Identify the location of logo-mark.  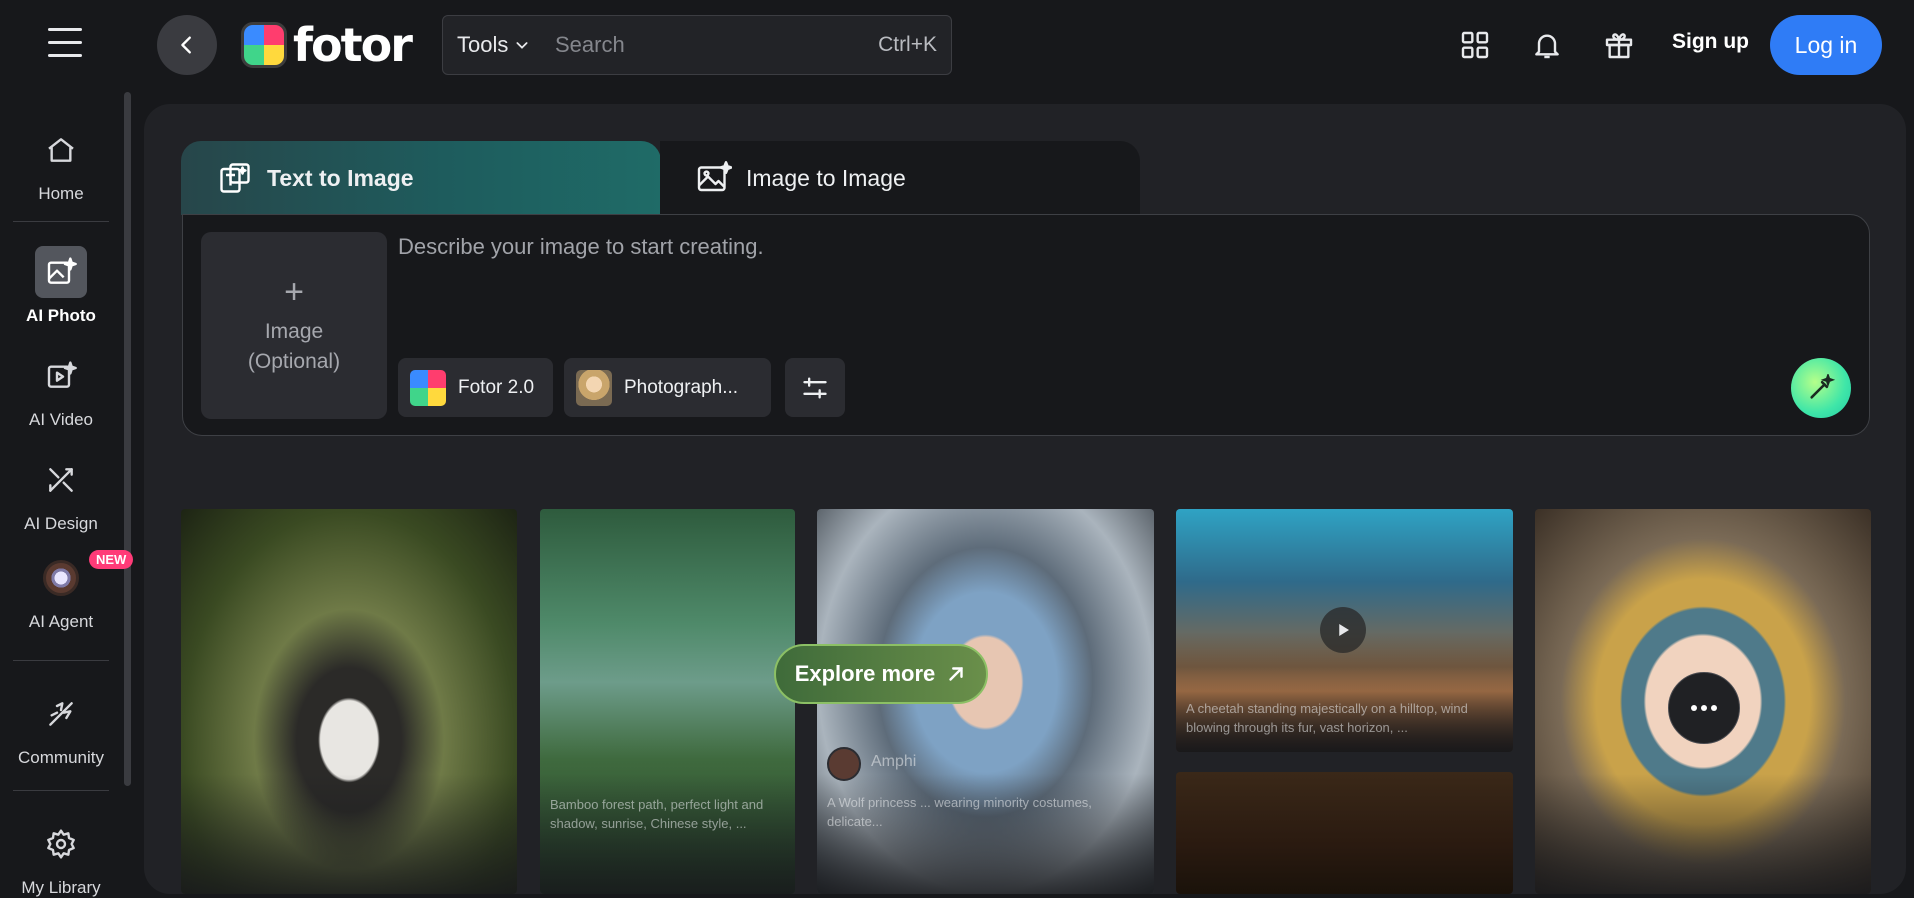
(264, 45).